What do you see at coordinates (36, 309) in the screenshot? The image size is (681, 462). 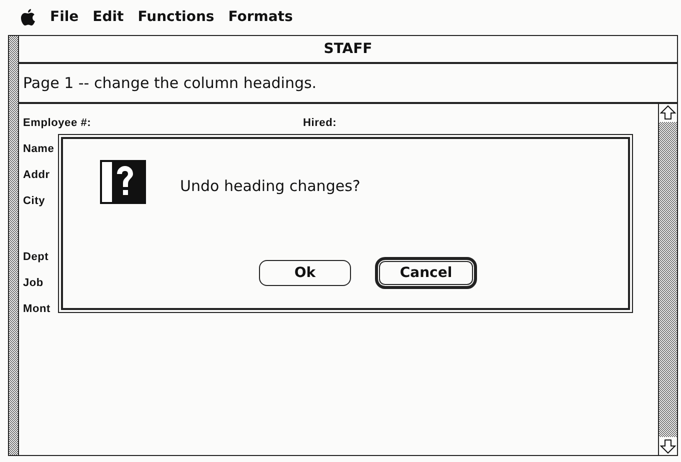 I see `field-label: Mont` at bounding box center [36, 309].